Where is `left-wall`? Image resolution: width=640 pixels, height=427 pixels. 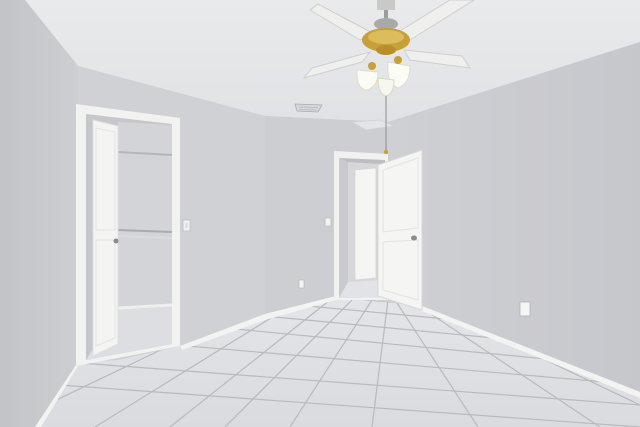 left-wall is located at coordinates (39, 213).